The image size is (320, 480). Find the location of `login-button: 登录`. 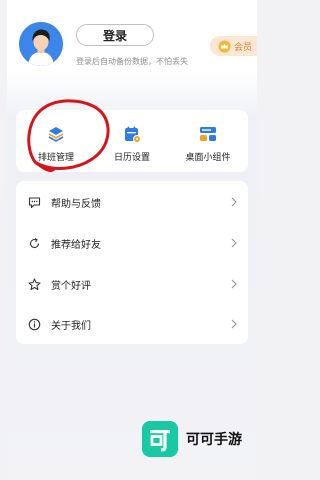

login-button: 登录 is located at coordinates (115, 35).